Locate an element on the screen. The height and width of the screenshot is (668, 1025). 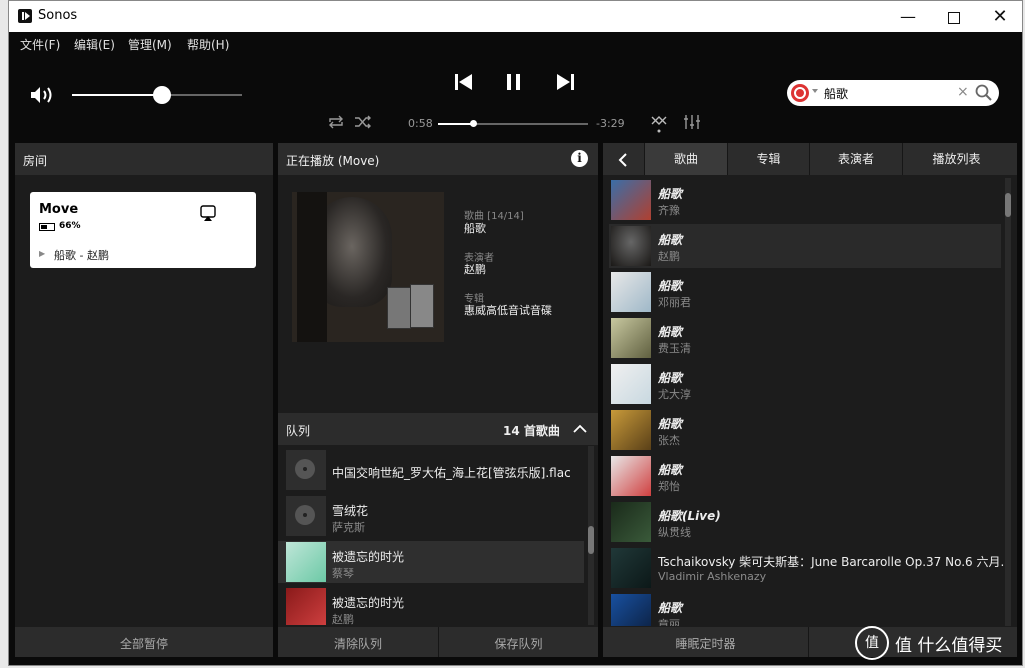
list-item: 船歌(Live) 纵贯线 is located at coordinates (805, 522).